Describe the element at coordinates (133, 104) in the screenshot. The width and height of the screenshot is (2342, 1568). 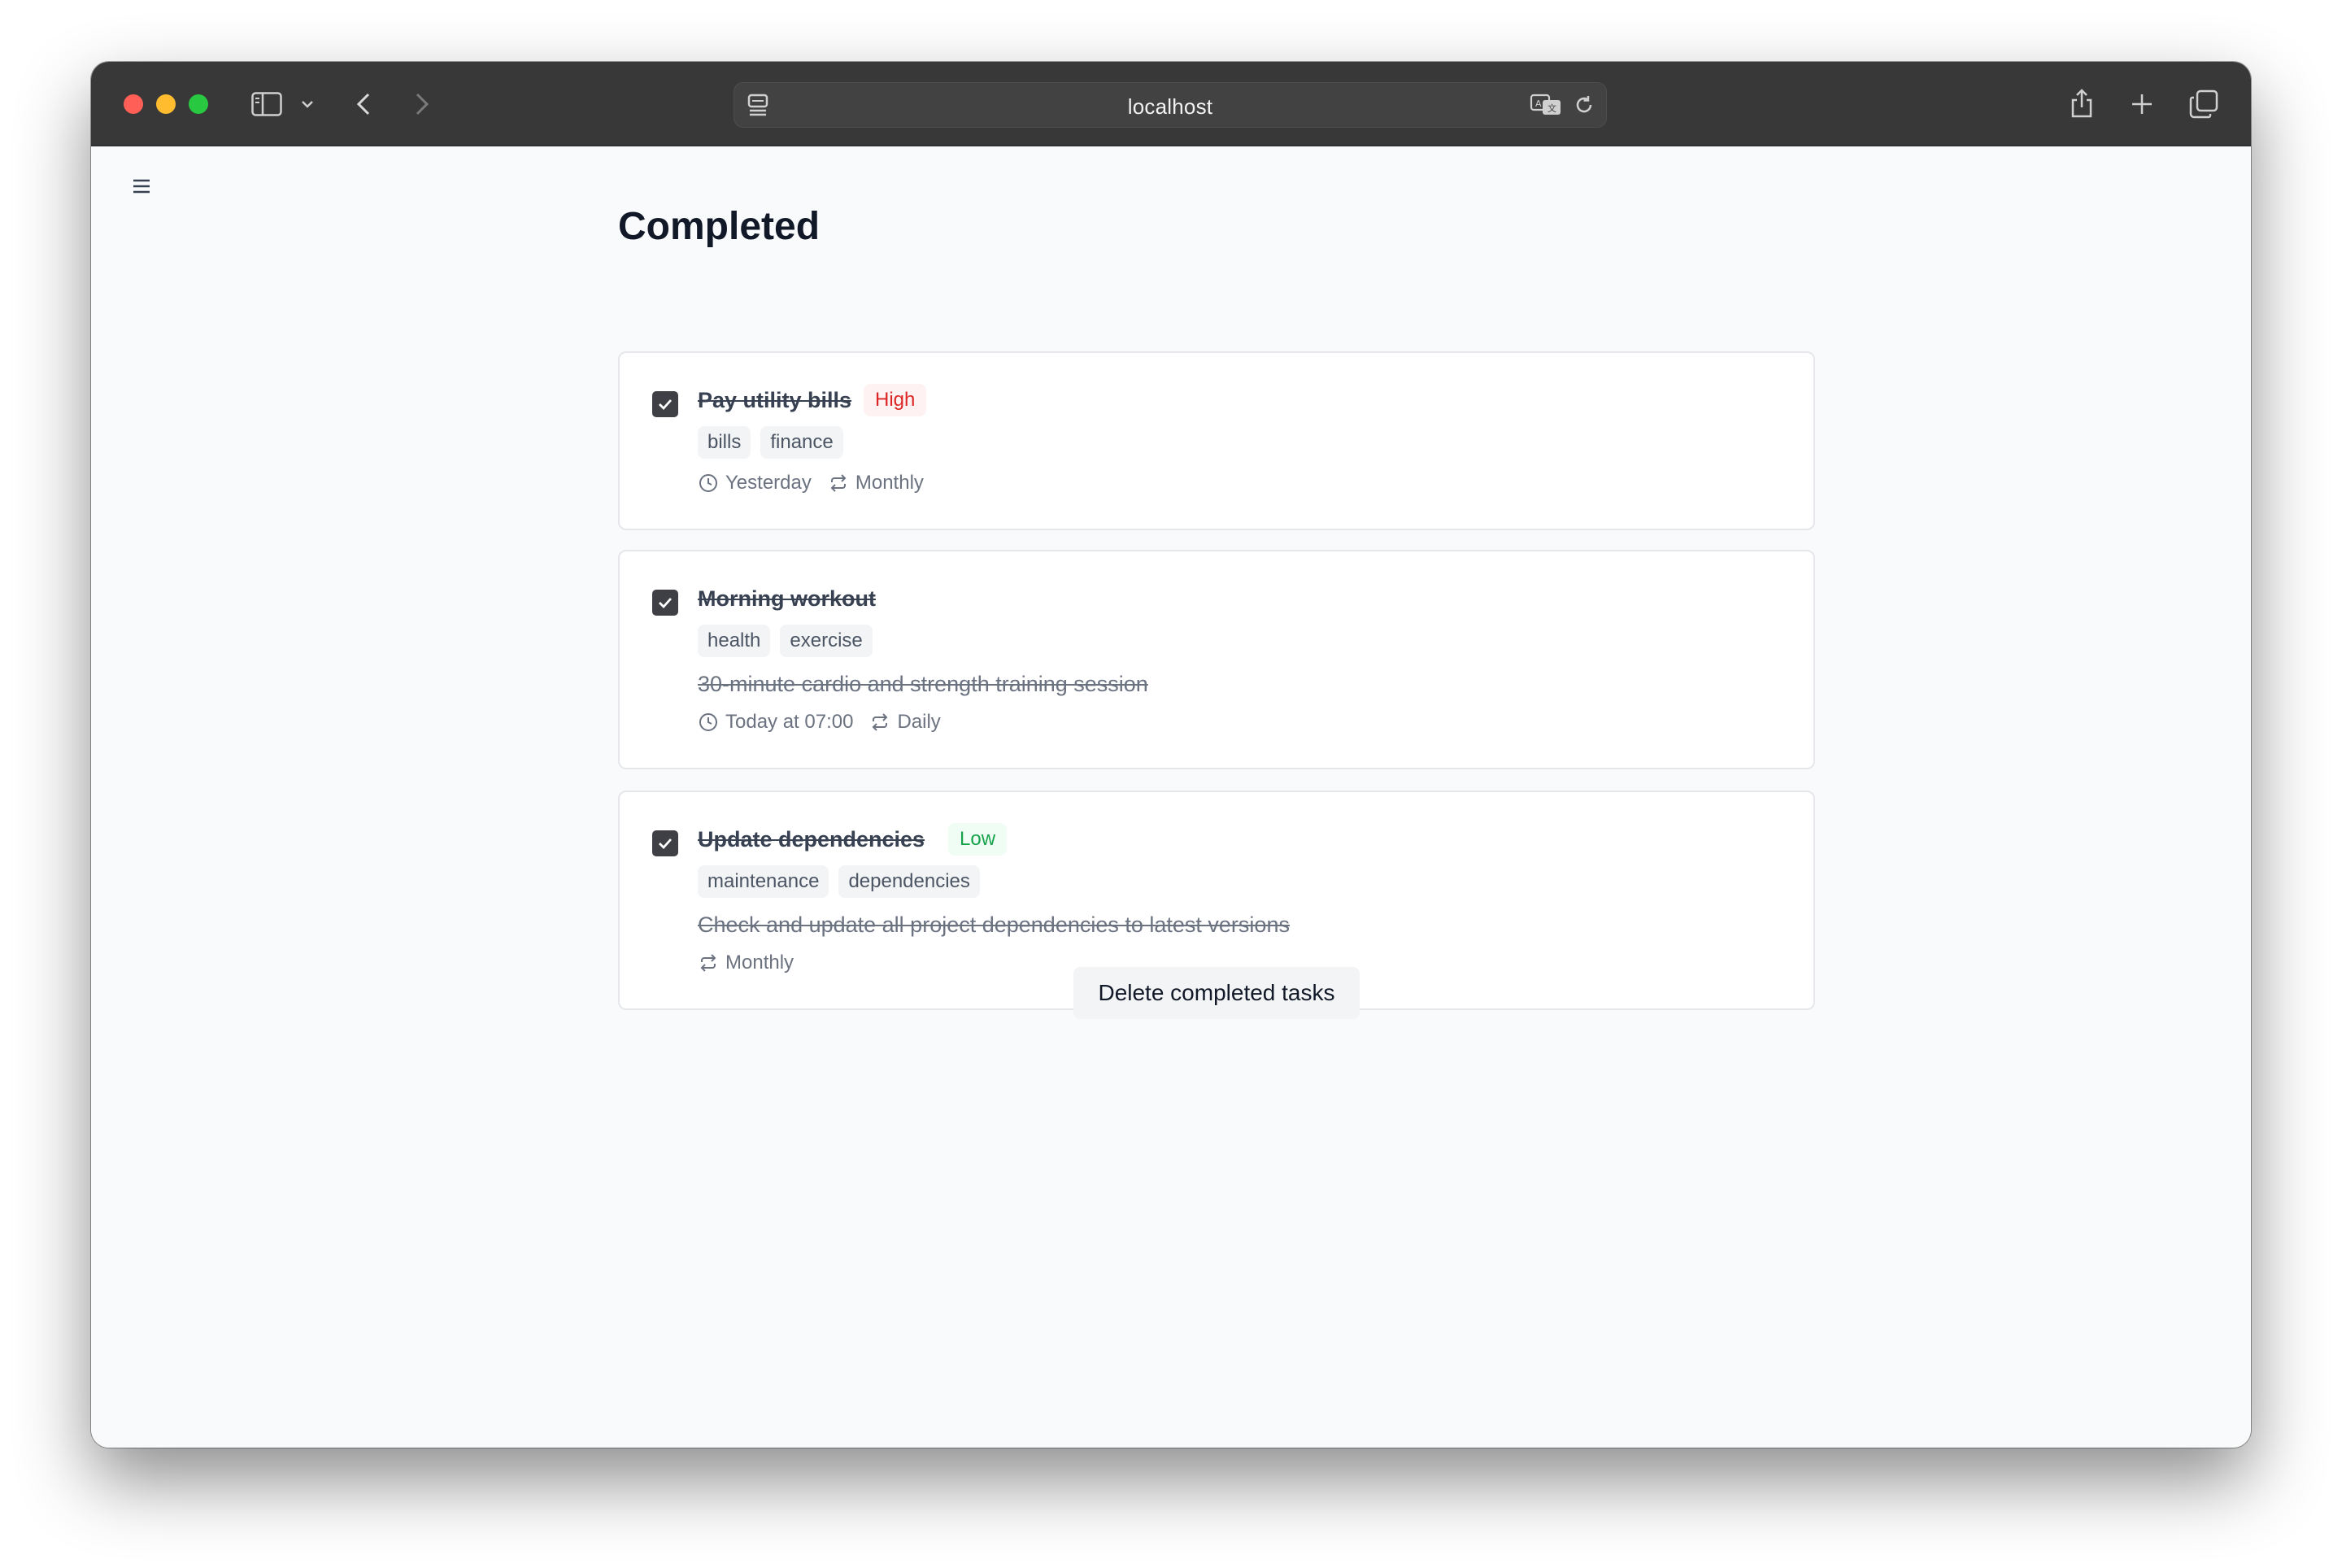
I see `close-window-button` at that location.